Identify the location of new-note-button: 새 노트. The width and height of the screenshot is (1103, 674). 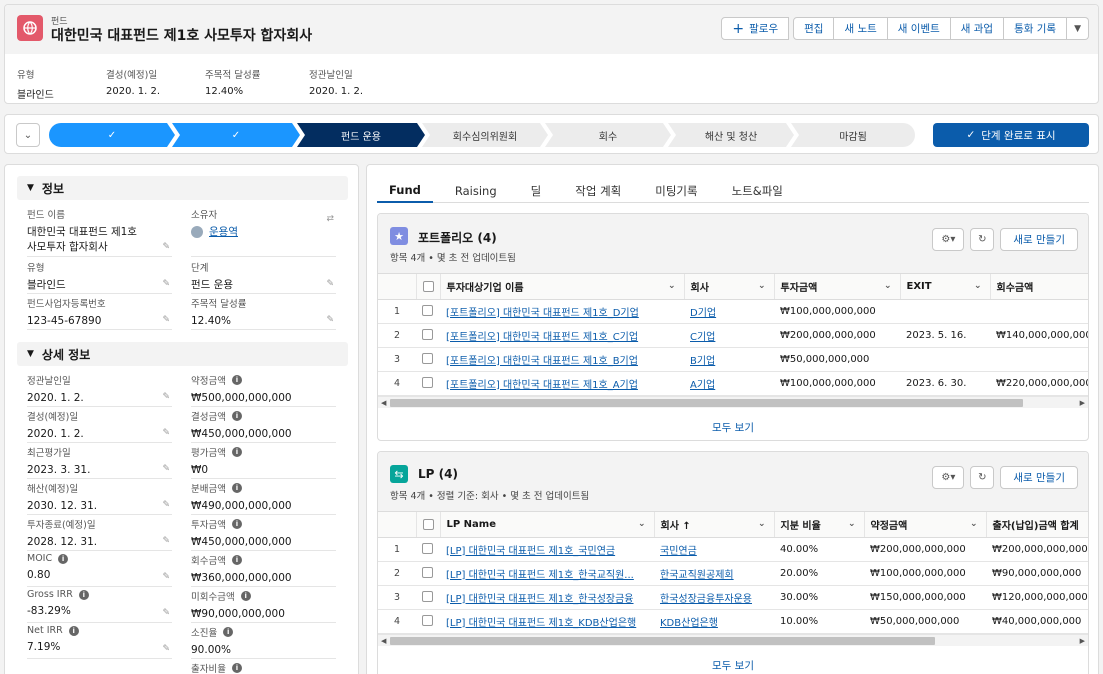
(861, 28).